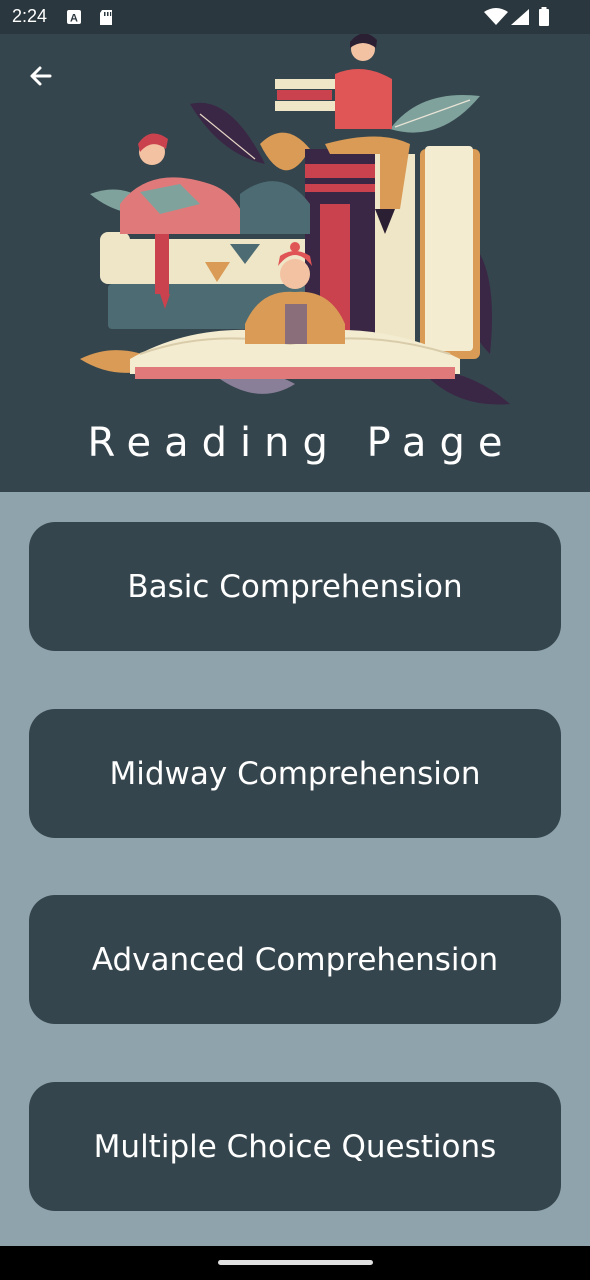 Image resolution: width=590 pixels, height=1280 pixels. What do you see at coordinates (106, 19) in the screenshot?
I see `sd-card-icon` at bounding box center [106, 19].